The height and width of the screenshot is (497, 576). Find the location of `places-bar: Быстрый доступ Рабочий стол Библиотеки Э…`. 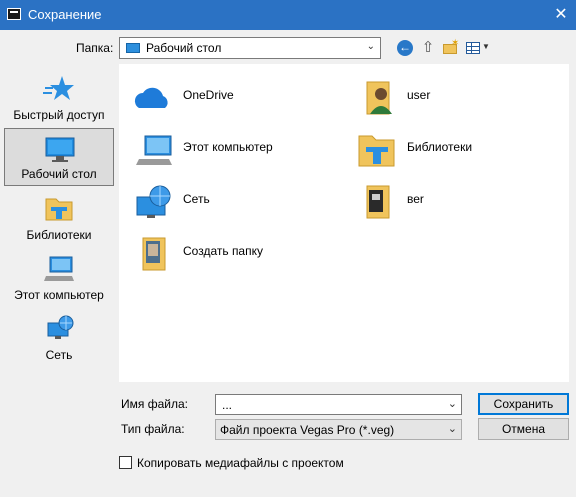

places-bar: Быстрый доступ Рабочий стол Библиотеки Э… is located at coordinates (59, 223).